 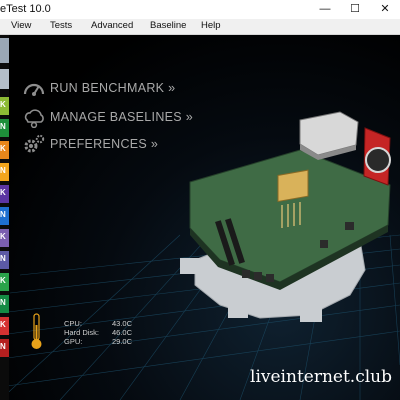 I want to click on menu-baseline: Baseline, so click(x=168, y=25).